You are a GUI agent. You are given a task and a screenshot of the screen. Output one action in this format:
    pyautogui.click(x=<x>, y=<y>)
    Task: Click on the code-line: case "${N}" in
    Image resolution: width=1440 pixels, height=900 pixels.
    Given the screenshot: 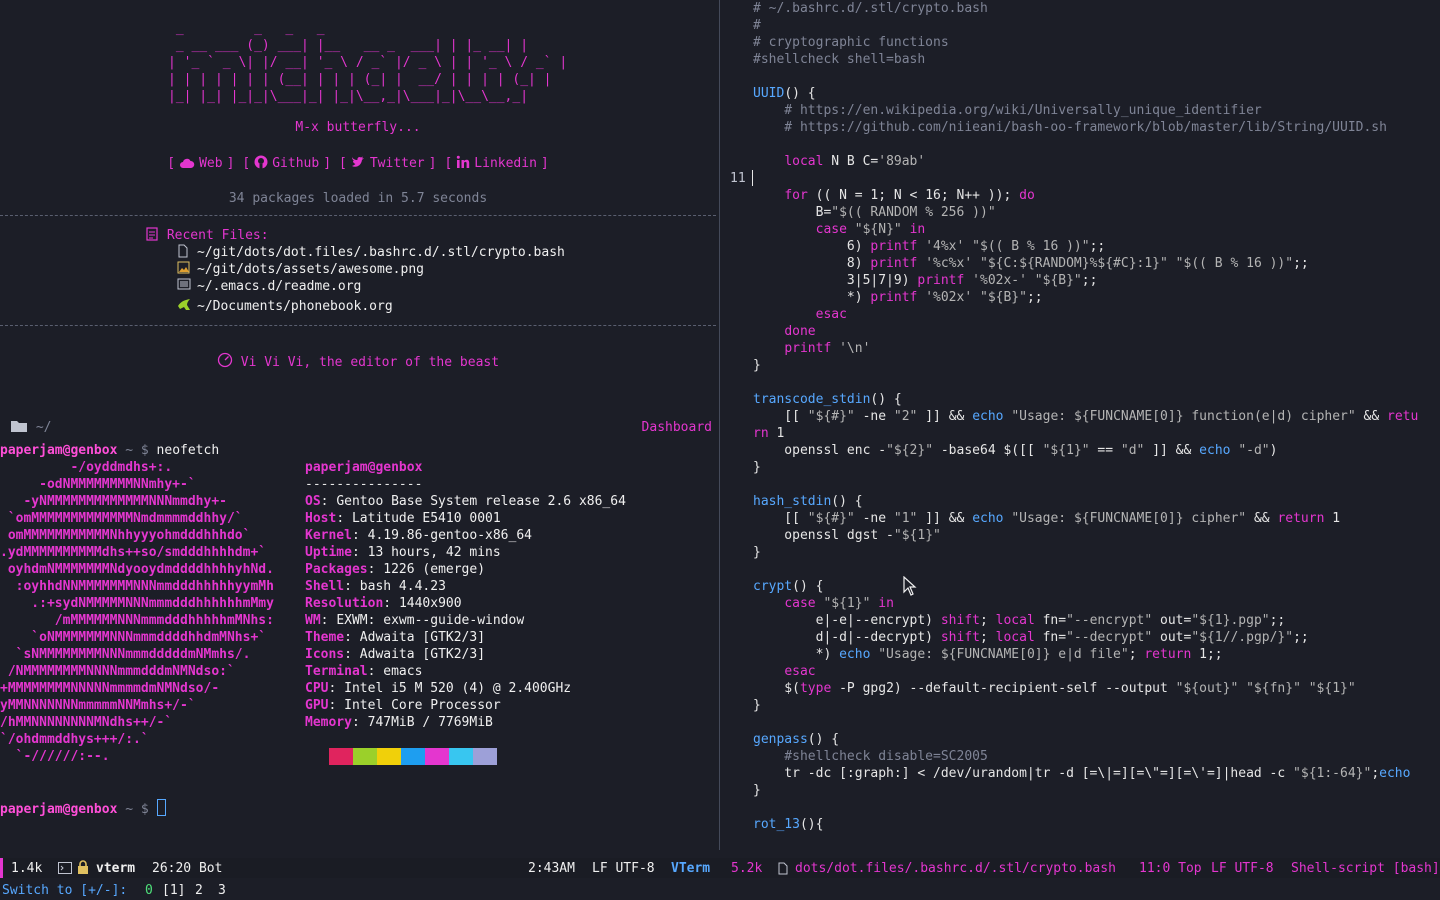 What is the action you would take?
    pyautogui.click(x=870, y=229)
    